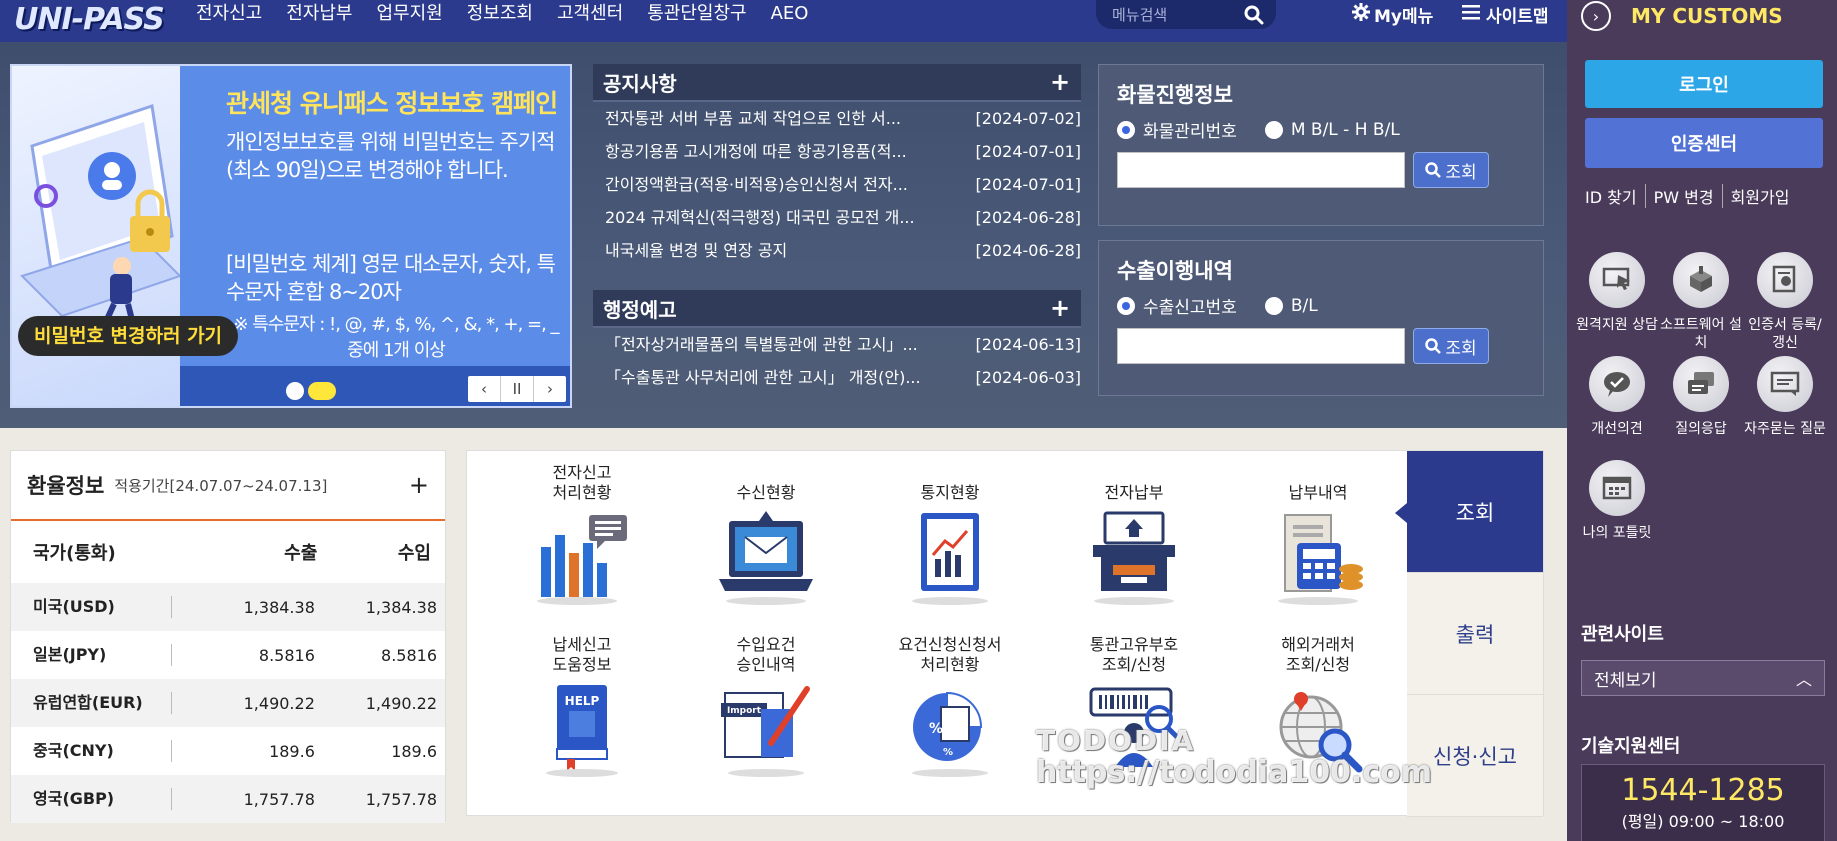  Describe the element at coordinates (1321, 305) in the screenshot. I see `export-type-options: 수출신고번호 B/L` at that location.